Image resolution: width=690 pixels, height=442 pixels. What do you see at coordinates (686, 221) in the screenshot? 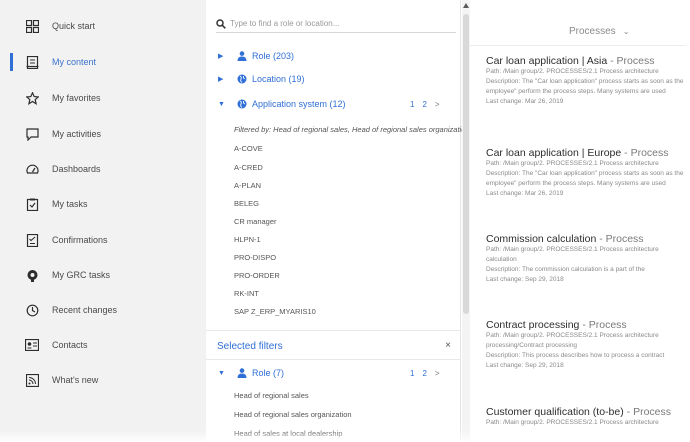
I see `overflow-fade` at bounding box center [686, 221].